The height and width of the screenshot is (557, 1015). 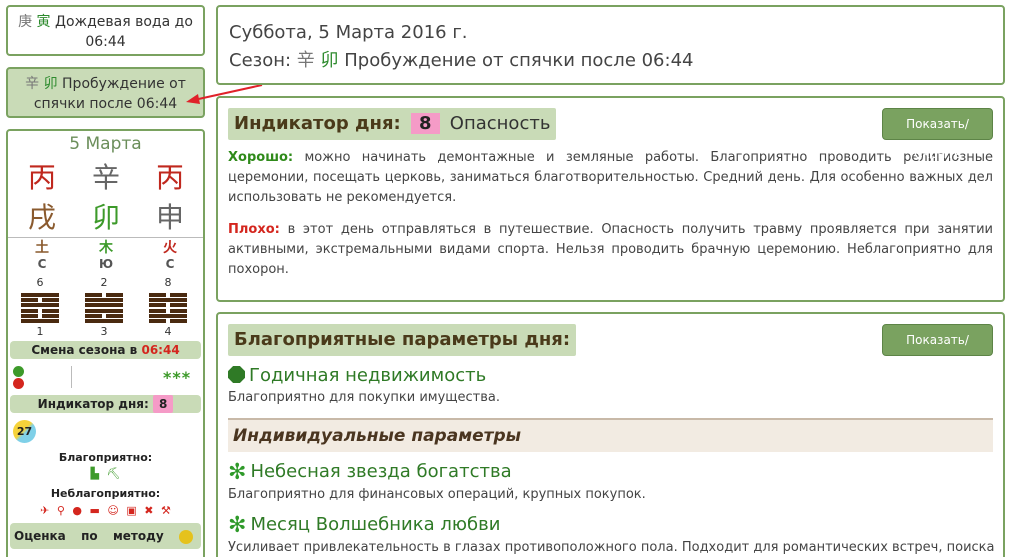 I want to click on bottom-number: 4, so click(x=168, y=331).